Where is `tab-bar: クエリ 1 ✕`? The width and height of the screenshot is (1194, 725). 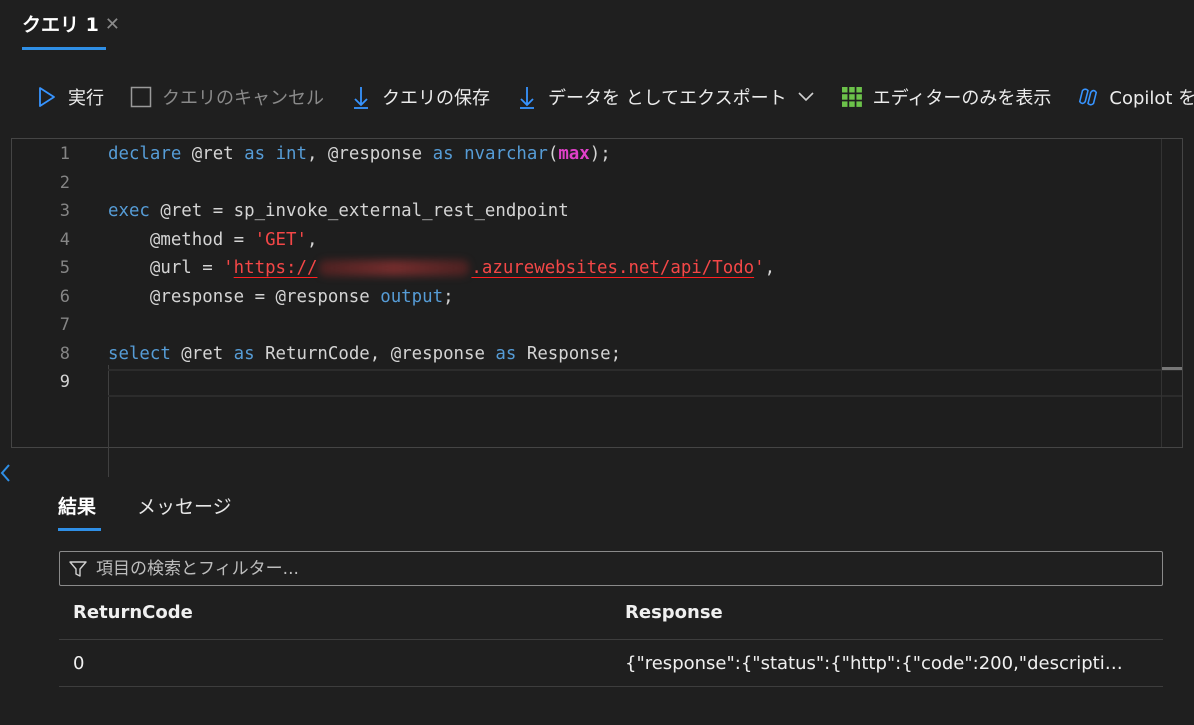 tab-bar: クエリ 1 ✕ is located at coordinates (597, 26).